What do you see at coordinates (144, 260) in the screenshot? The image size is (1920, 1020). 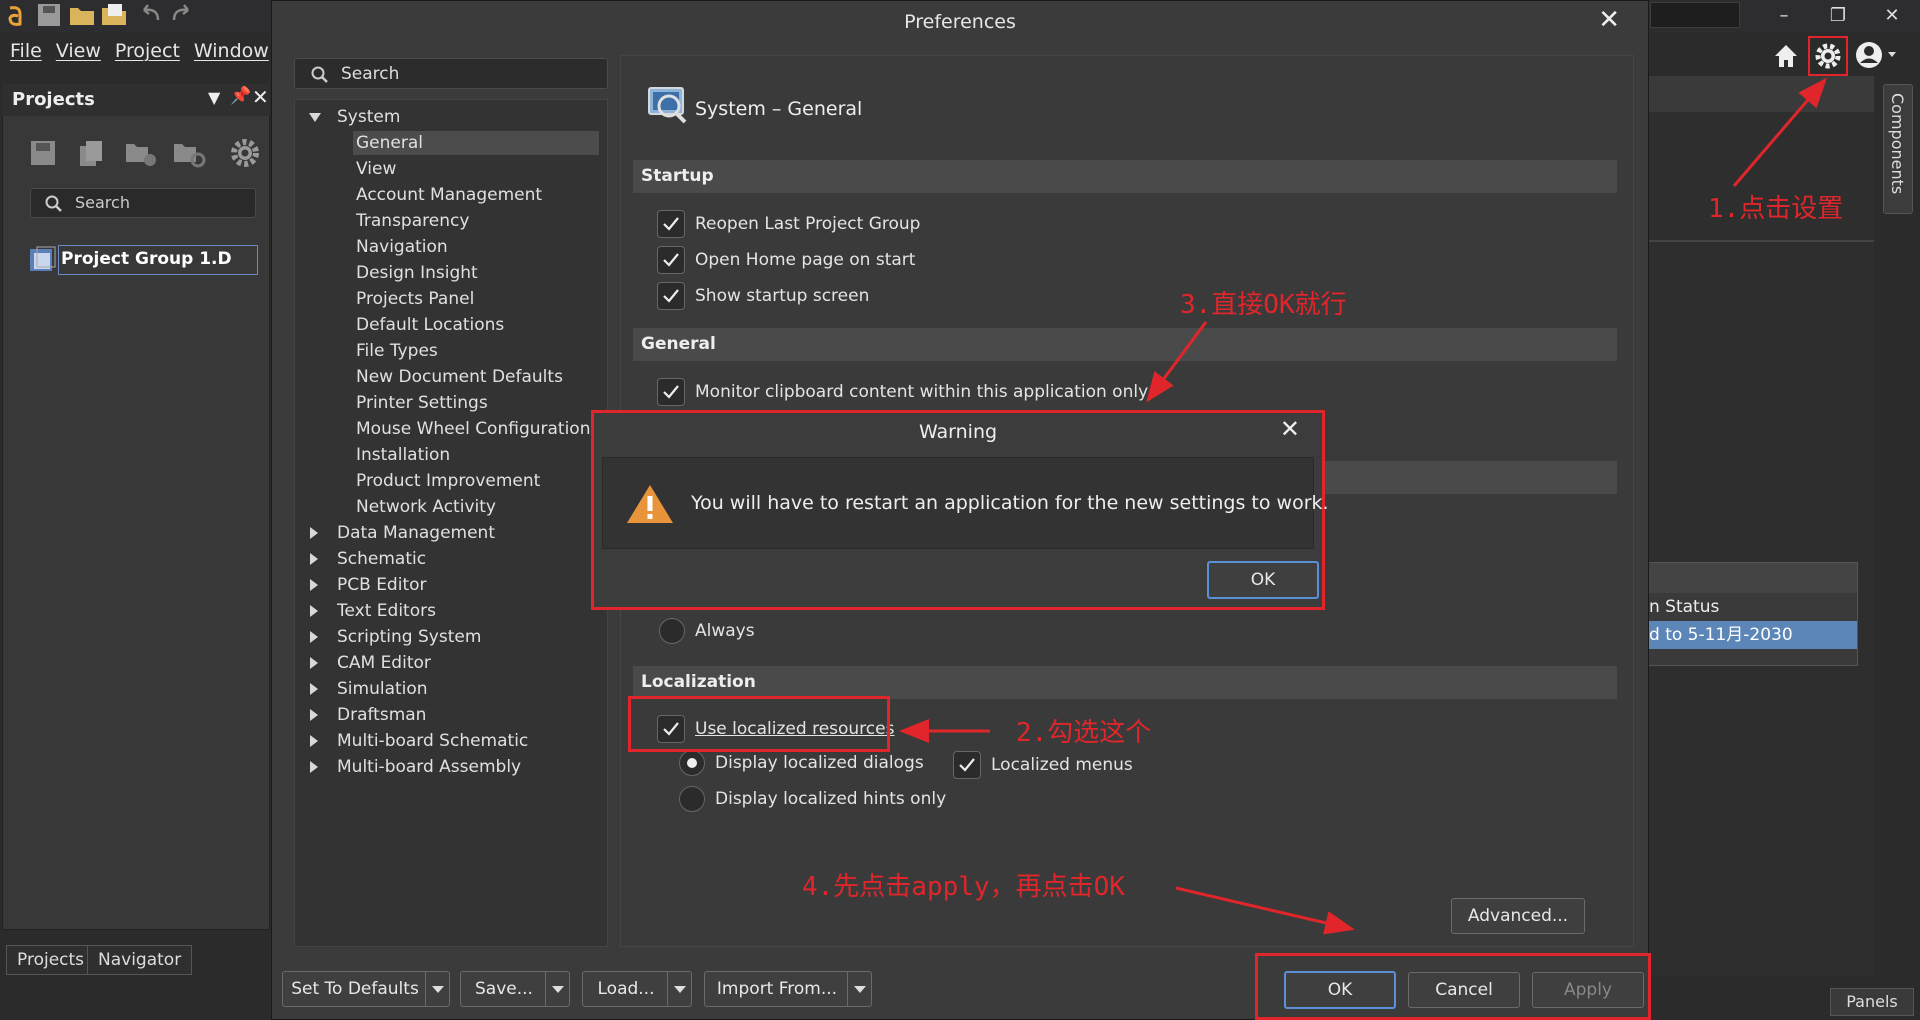 I see `project-group-item: Project Group 1.D` at bounding box center [144, 260].